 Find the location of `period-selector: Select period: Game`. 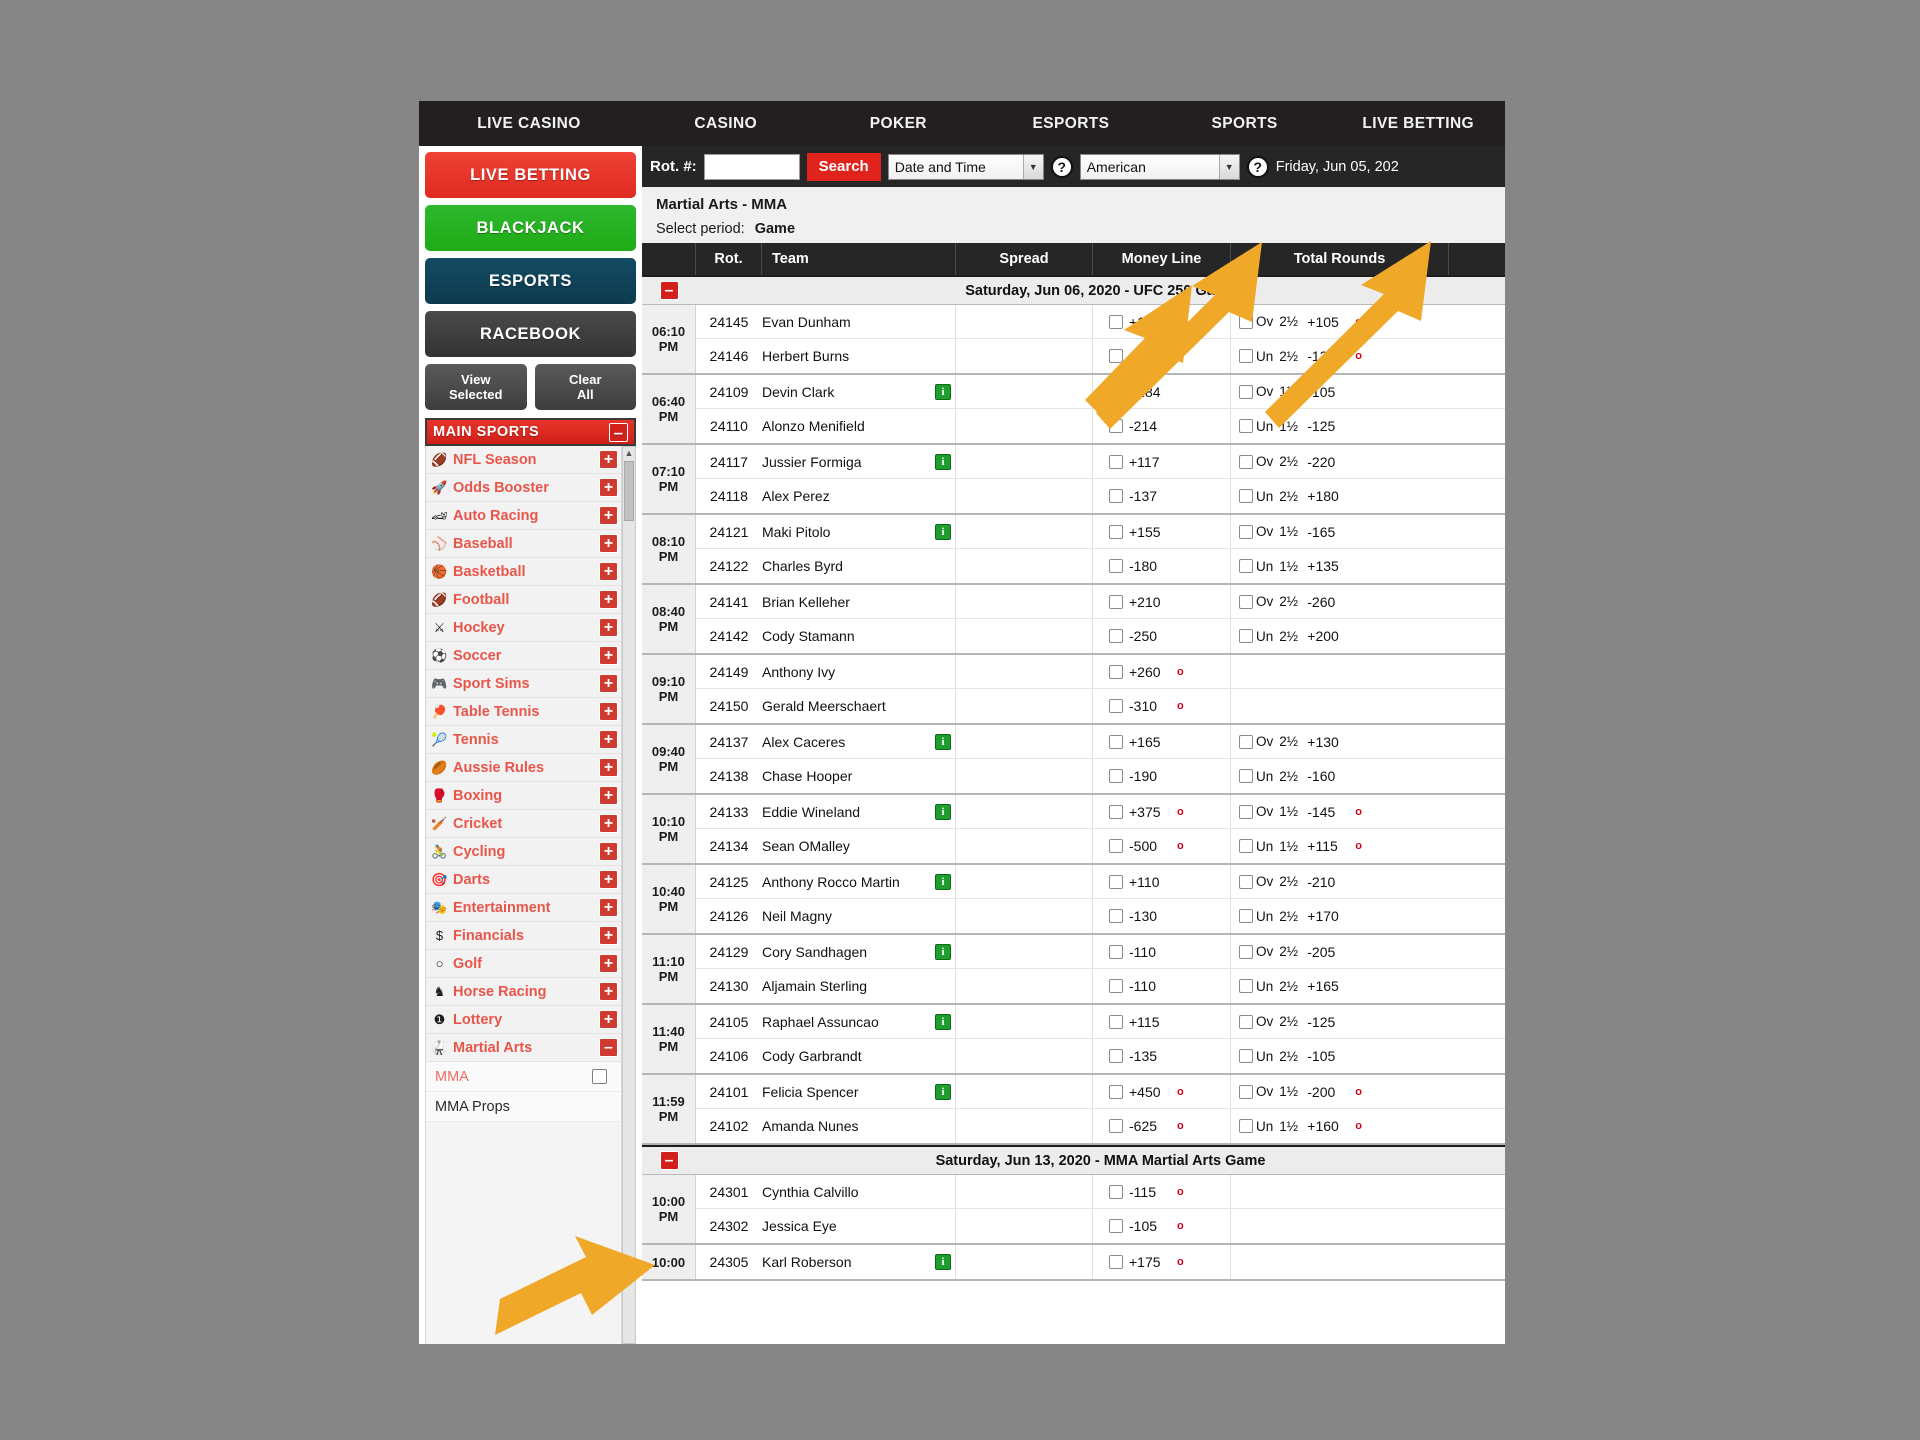

period-selector: Select period: Game is located at coordinates (1073, 227).